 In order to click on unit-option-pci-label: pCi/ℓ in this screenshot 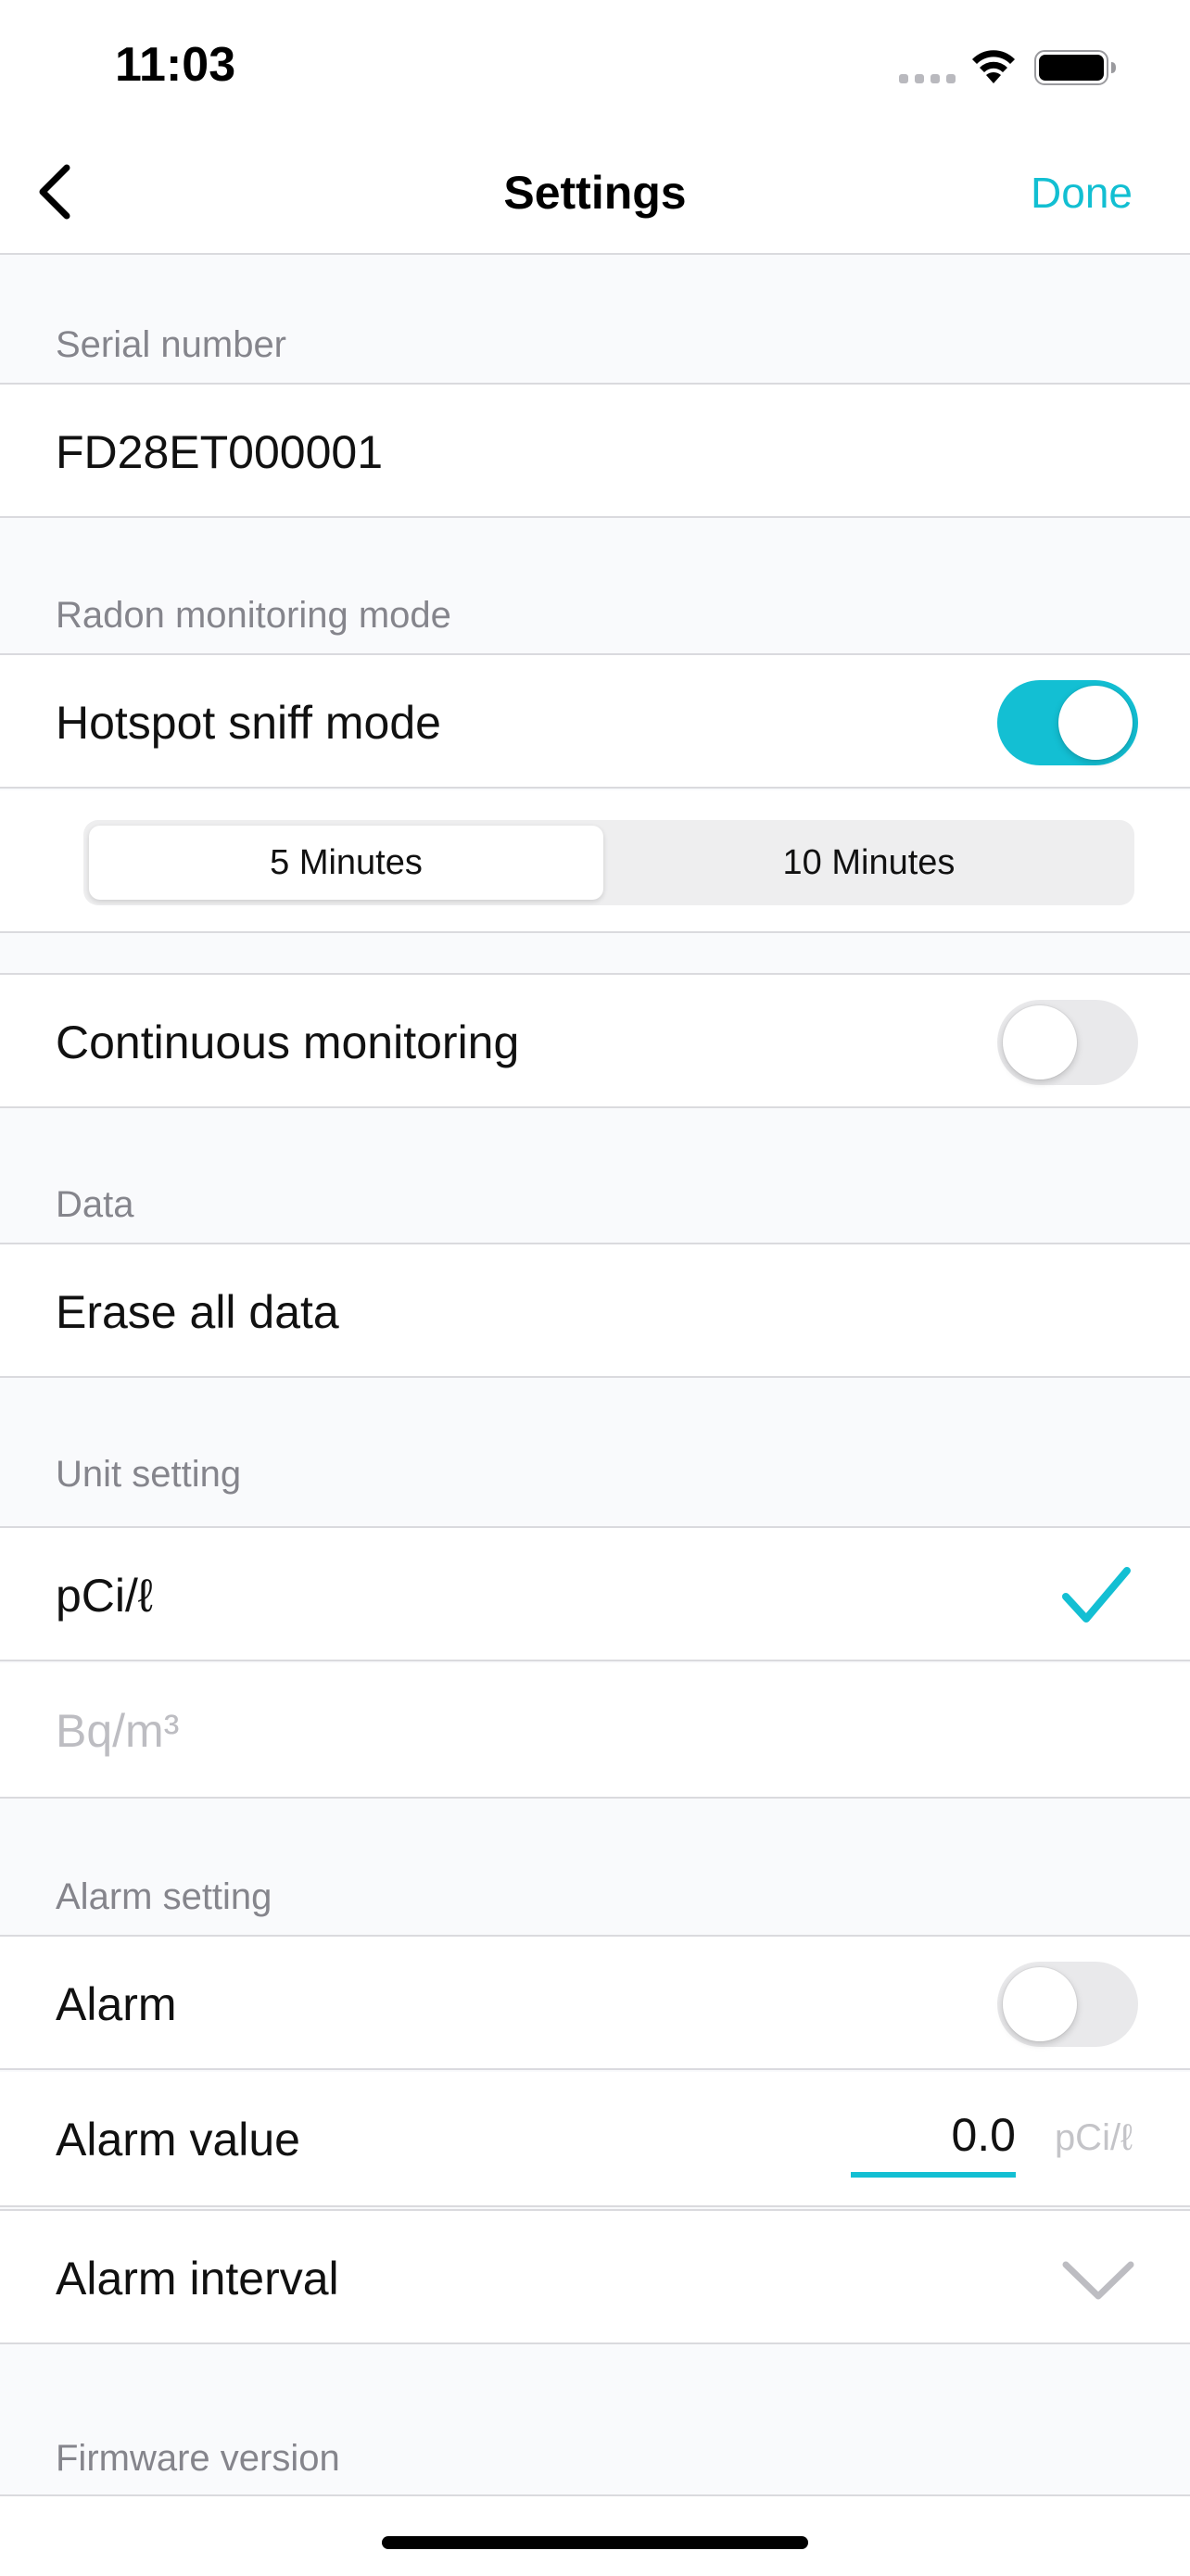, I will do `click(105, 1596)`.